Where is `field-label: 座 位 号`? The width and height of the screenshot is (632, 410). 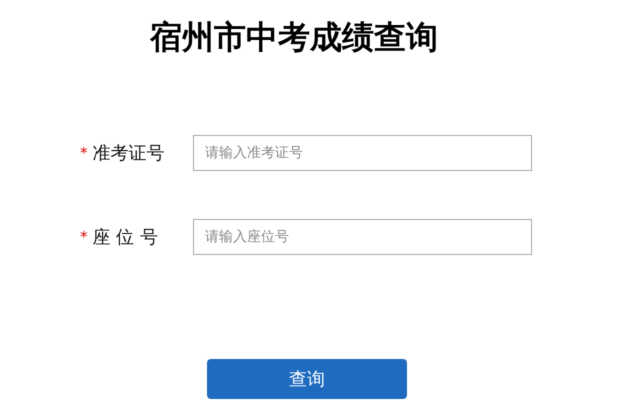 field-label: 座 位 号 is located at coordinates (125, 237).